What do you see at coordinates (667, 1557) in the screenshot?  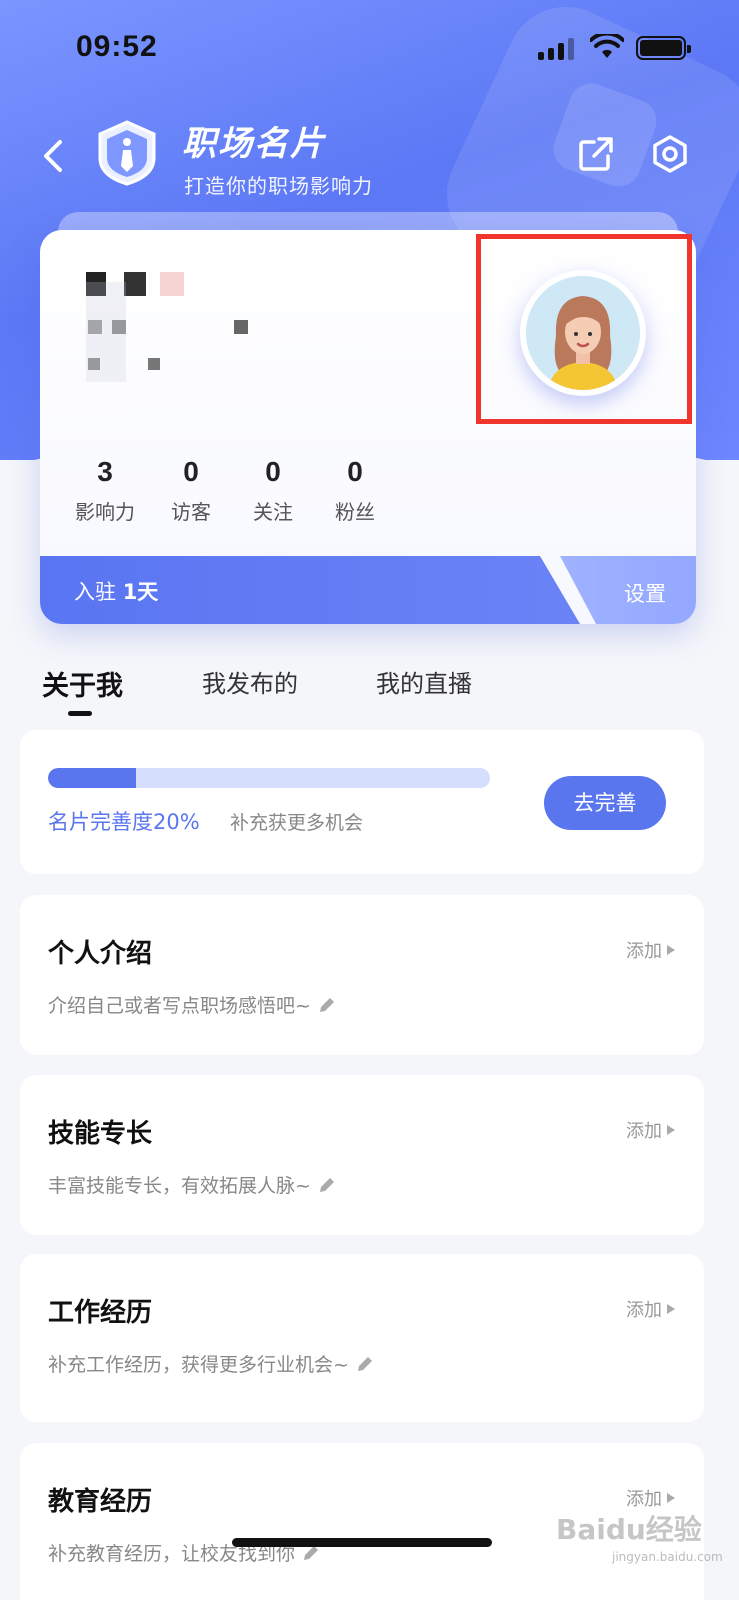 I see `watermark-url: jingyan.baidu.com` at bounding box center [667, 1557].